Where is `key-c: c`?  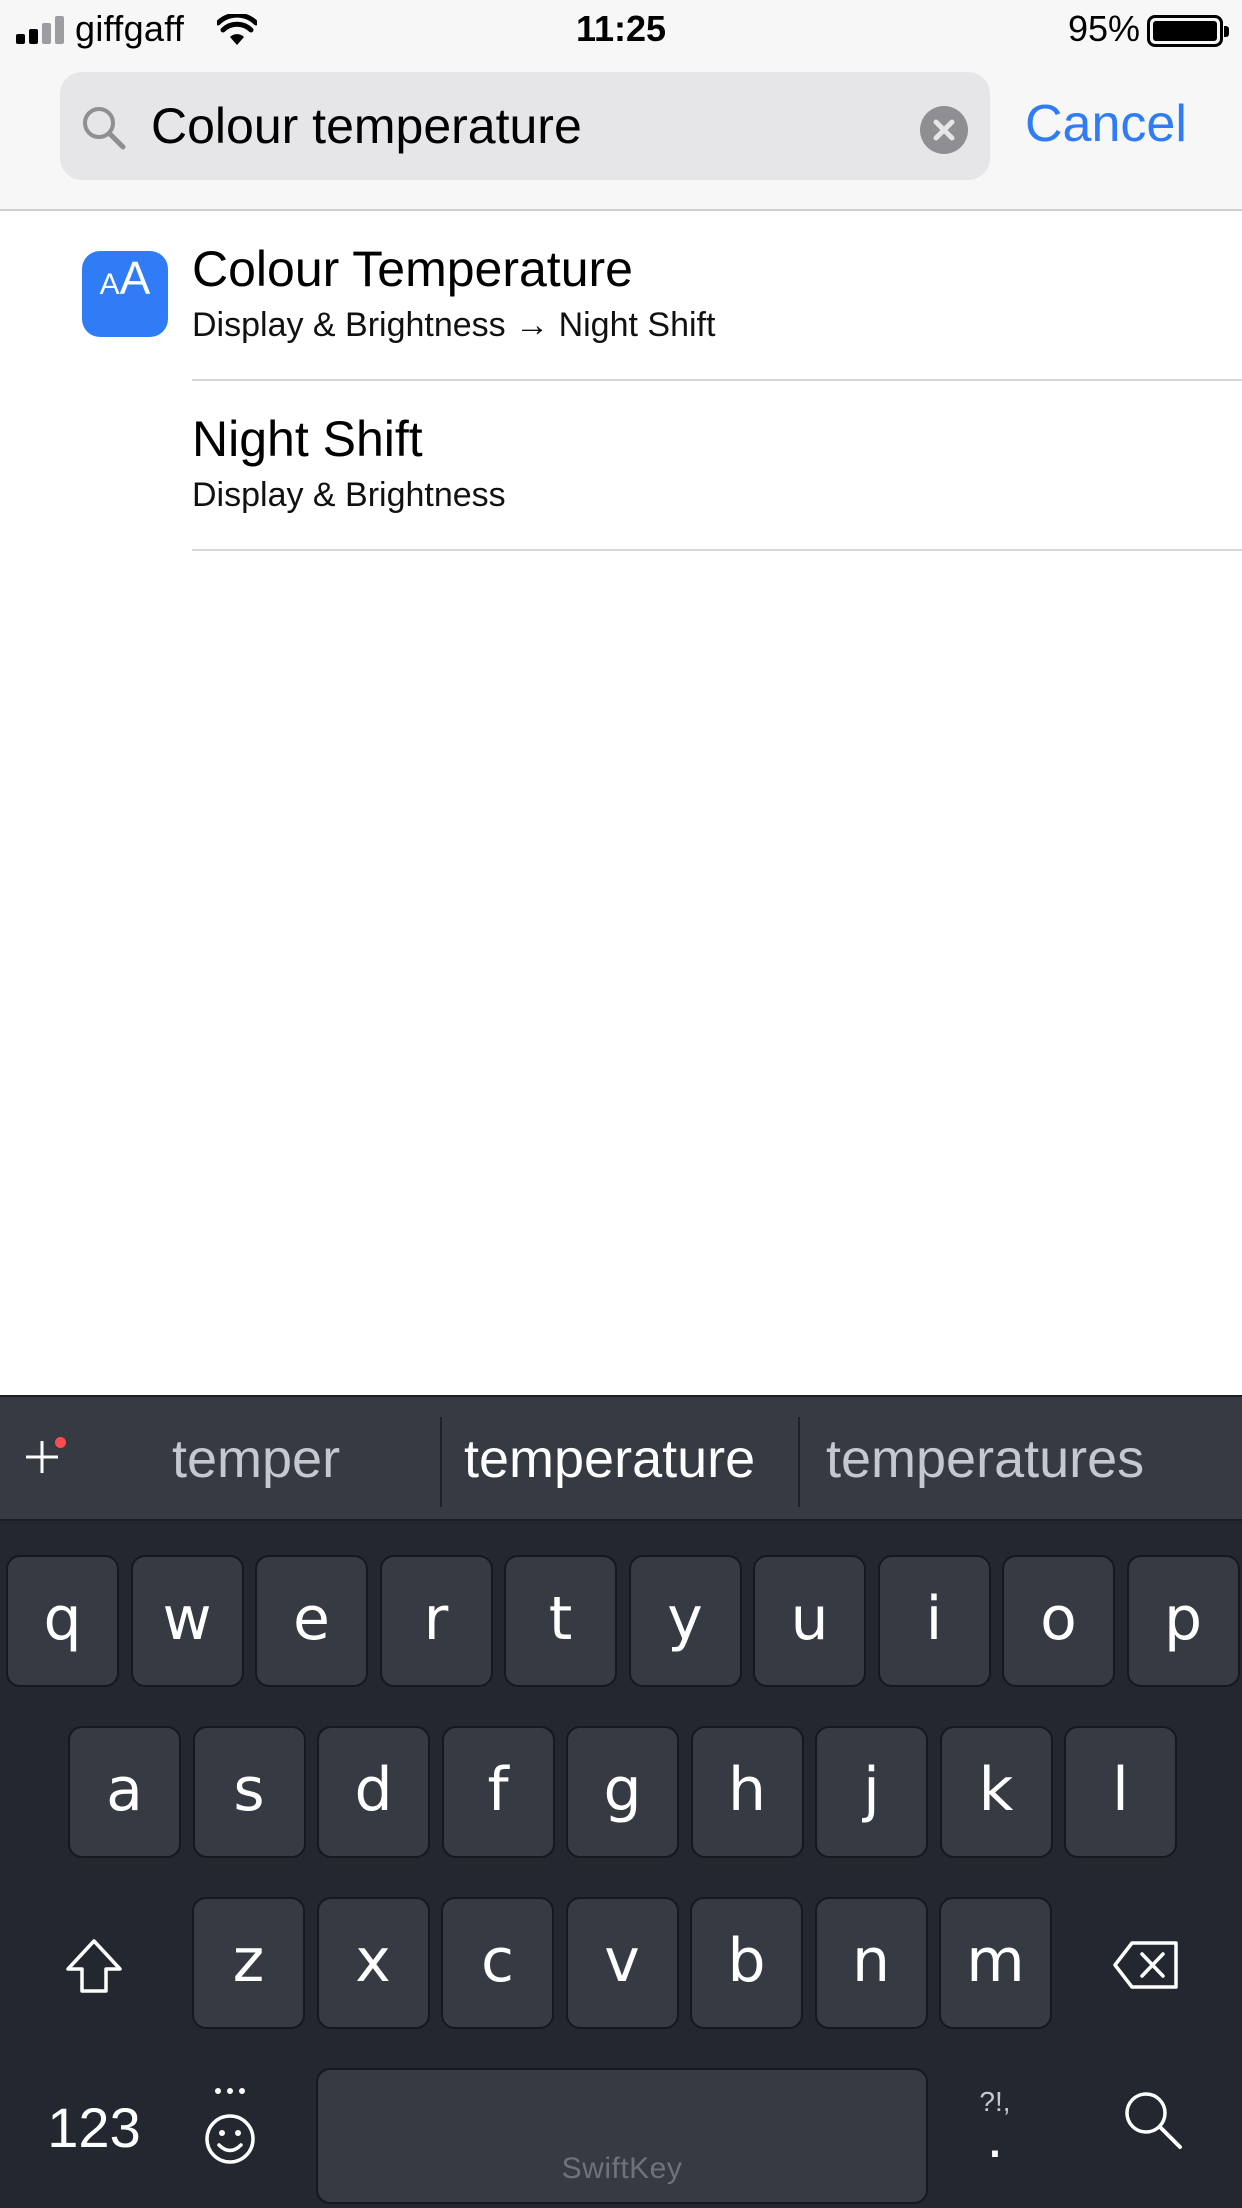
key-c: c is located at coordinates (497, 1963).